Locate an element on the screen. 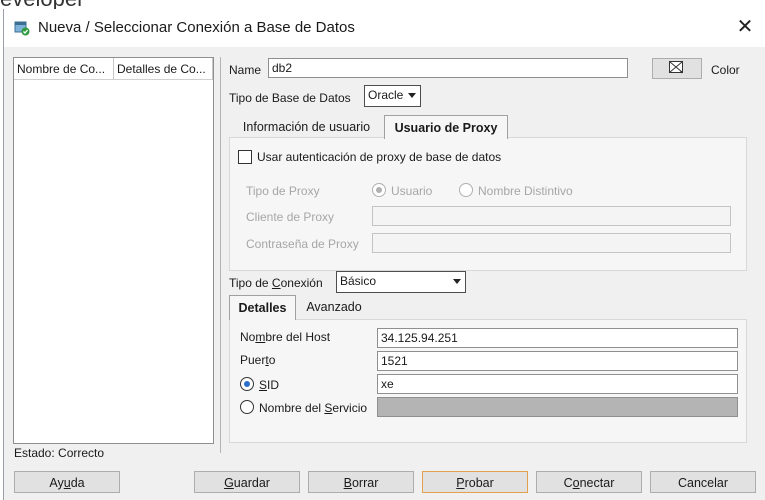 The image size is (765, 500). close-icon: ✕ is located at coordinates (745, 28).